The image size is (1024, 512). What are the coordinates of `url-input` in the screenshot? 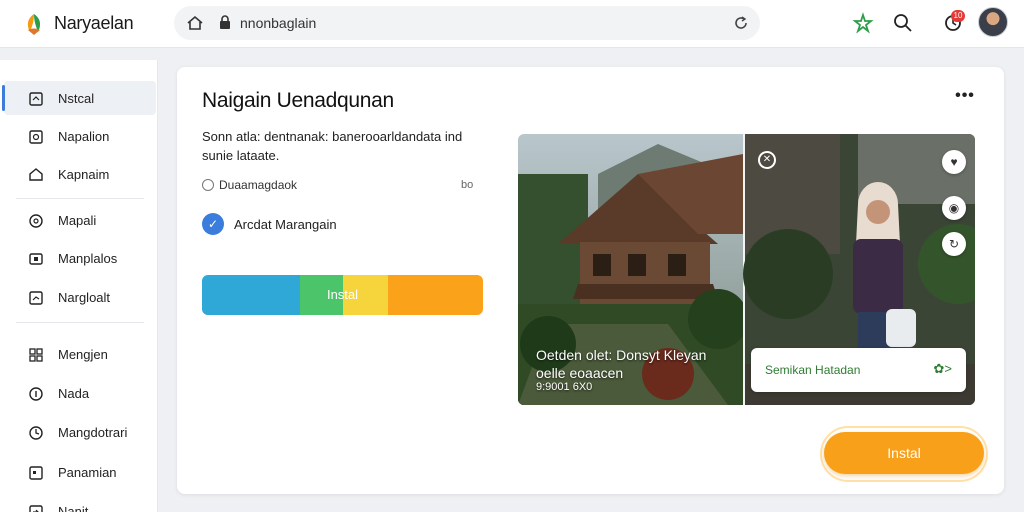 It's located at (470, 23).